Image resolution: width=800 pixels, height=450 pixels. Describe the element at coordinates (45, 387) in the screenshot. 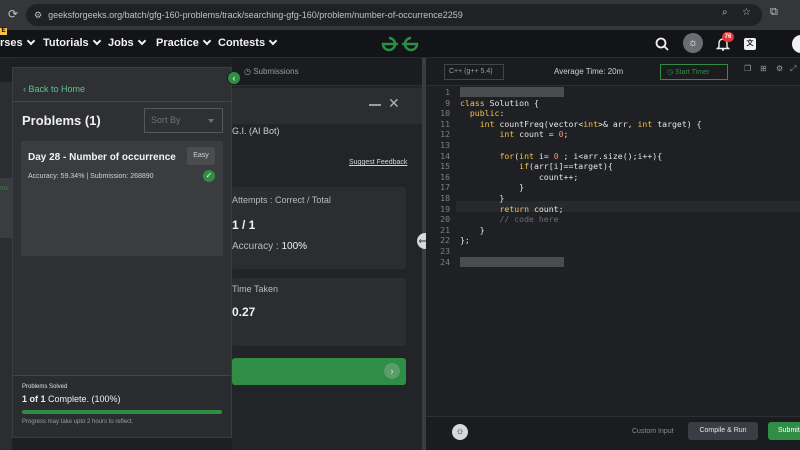

I see `problems-solved-label: Problems Solved` at that location.